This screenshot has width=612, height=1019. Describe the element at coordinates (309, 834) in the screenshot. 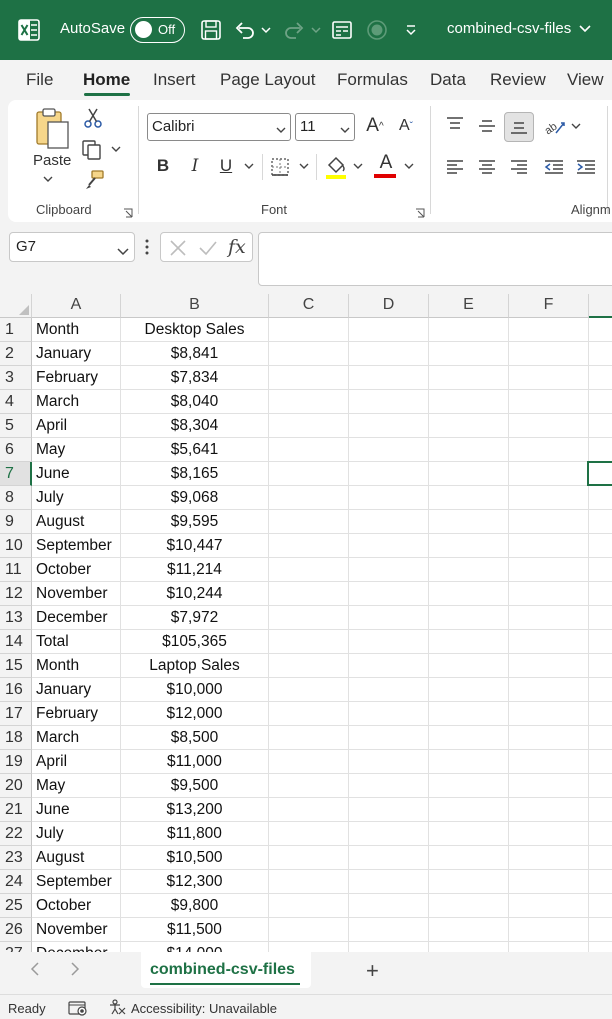

I see `cell-c22` at that location.